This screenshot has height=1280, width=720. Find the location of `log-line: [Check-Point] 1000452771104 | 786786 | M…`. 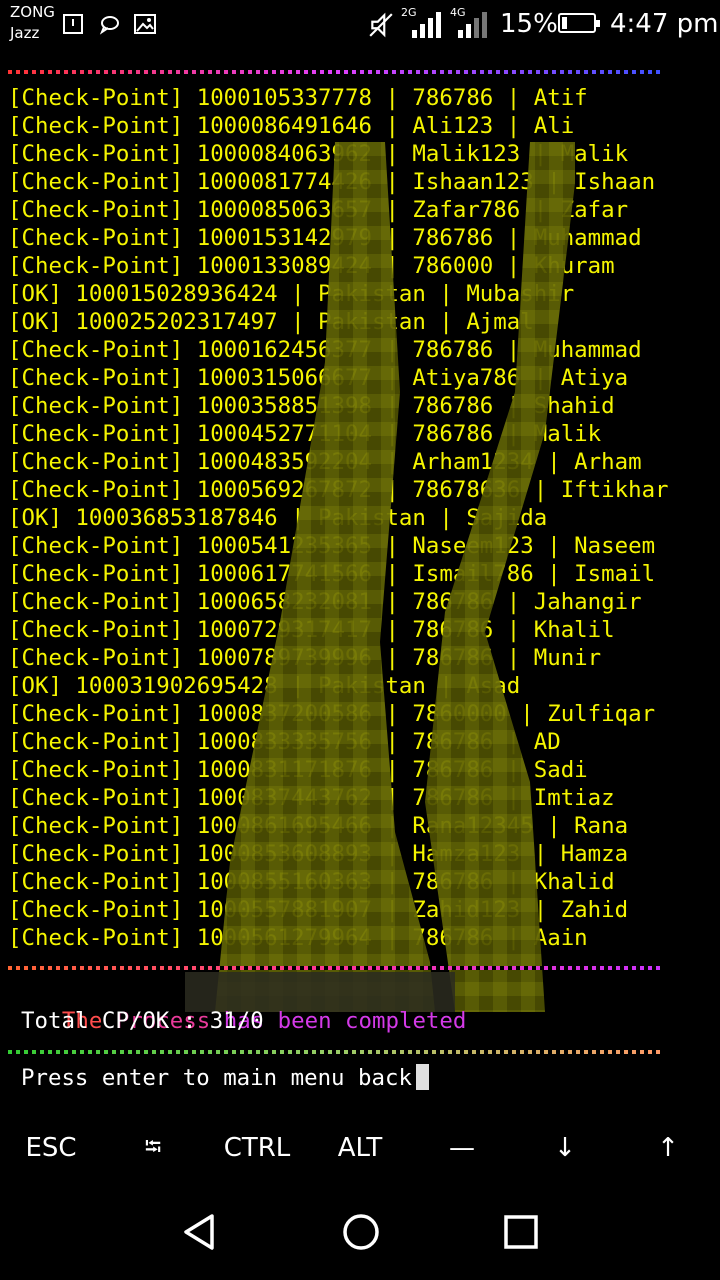

log-line: [Check-Point] 1000452771104 | 786786 | M… is located at coordinates (305, 434).